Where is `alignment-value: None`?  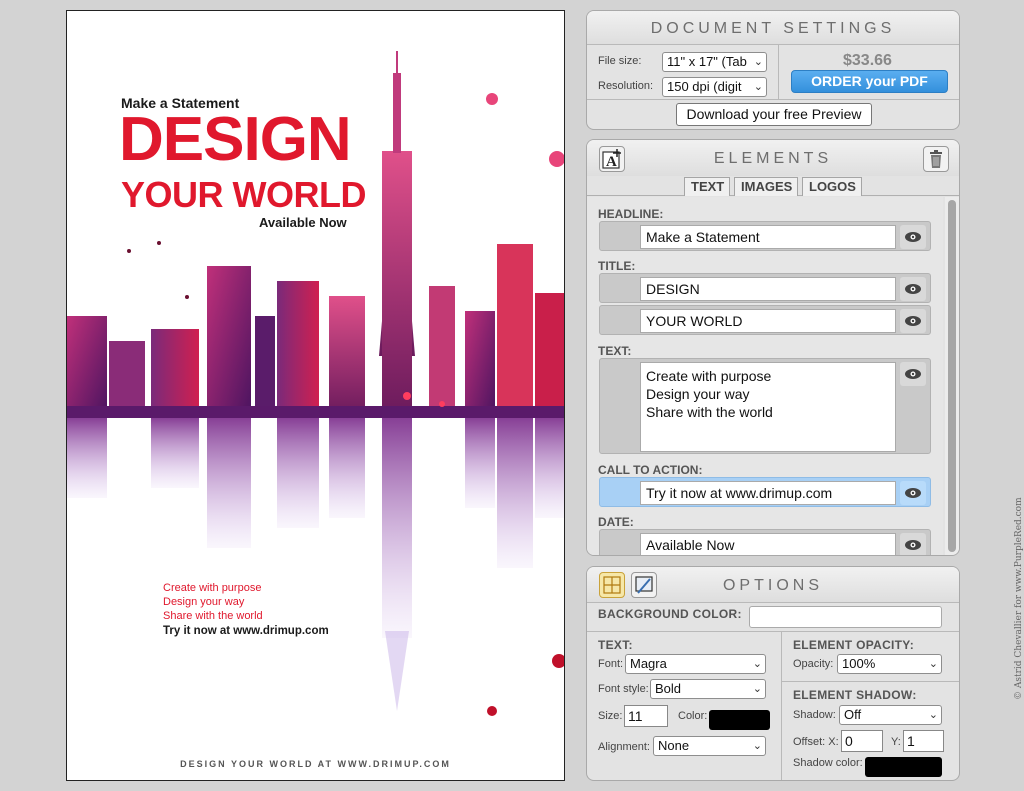
alignment-value: None is located at coordinates (674, 745).